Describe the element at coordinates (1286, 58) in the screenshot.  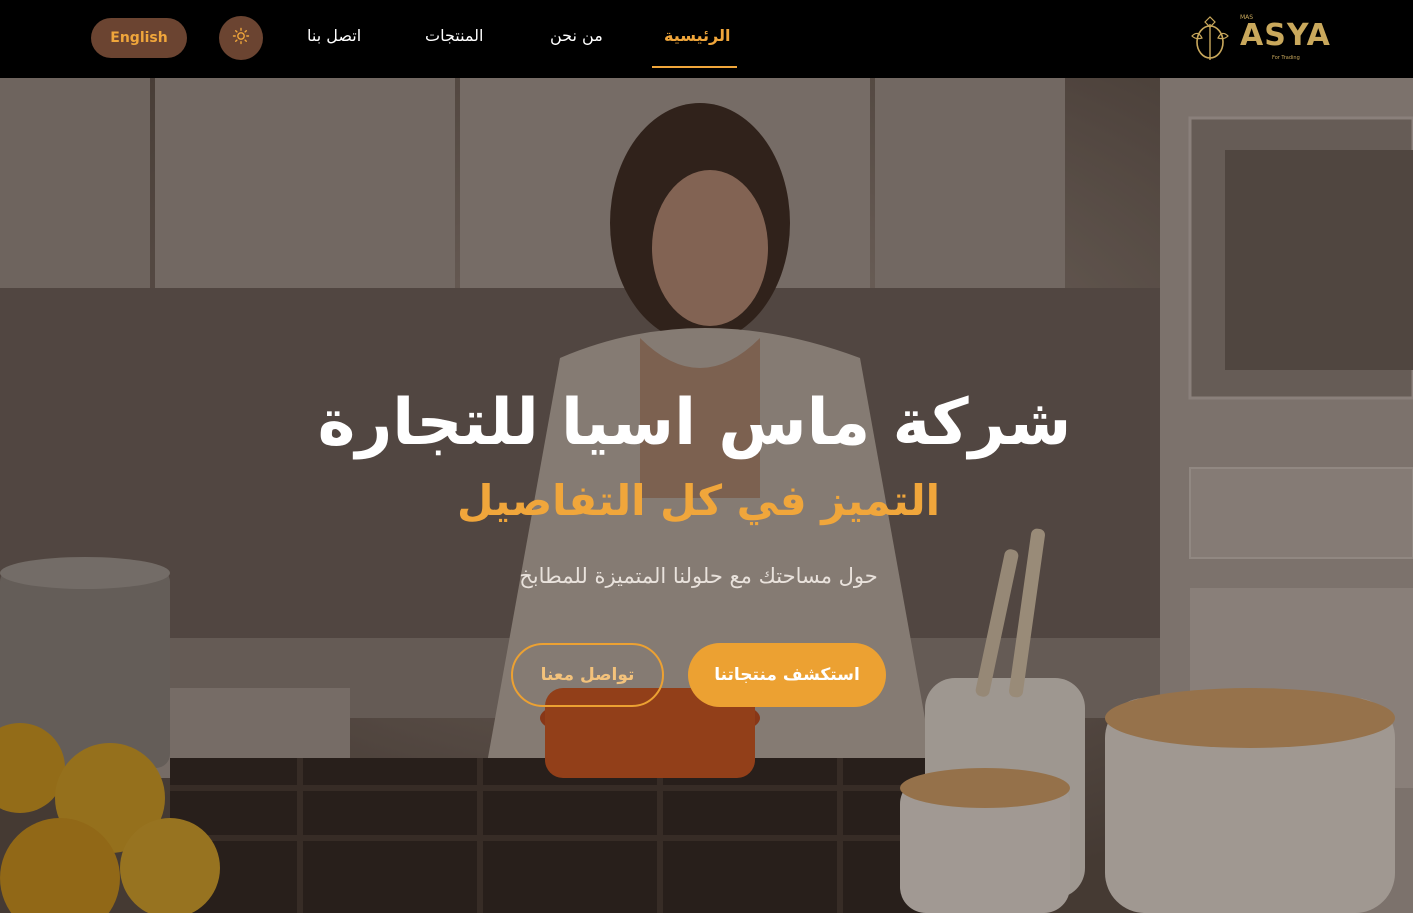
I see `logo-tagline: For Trading` at that location.